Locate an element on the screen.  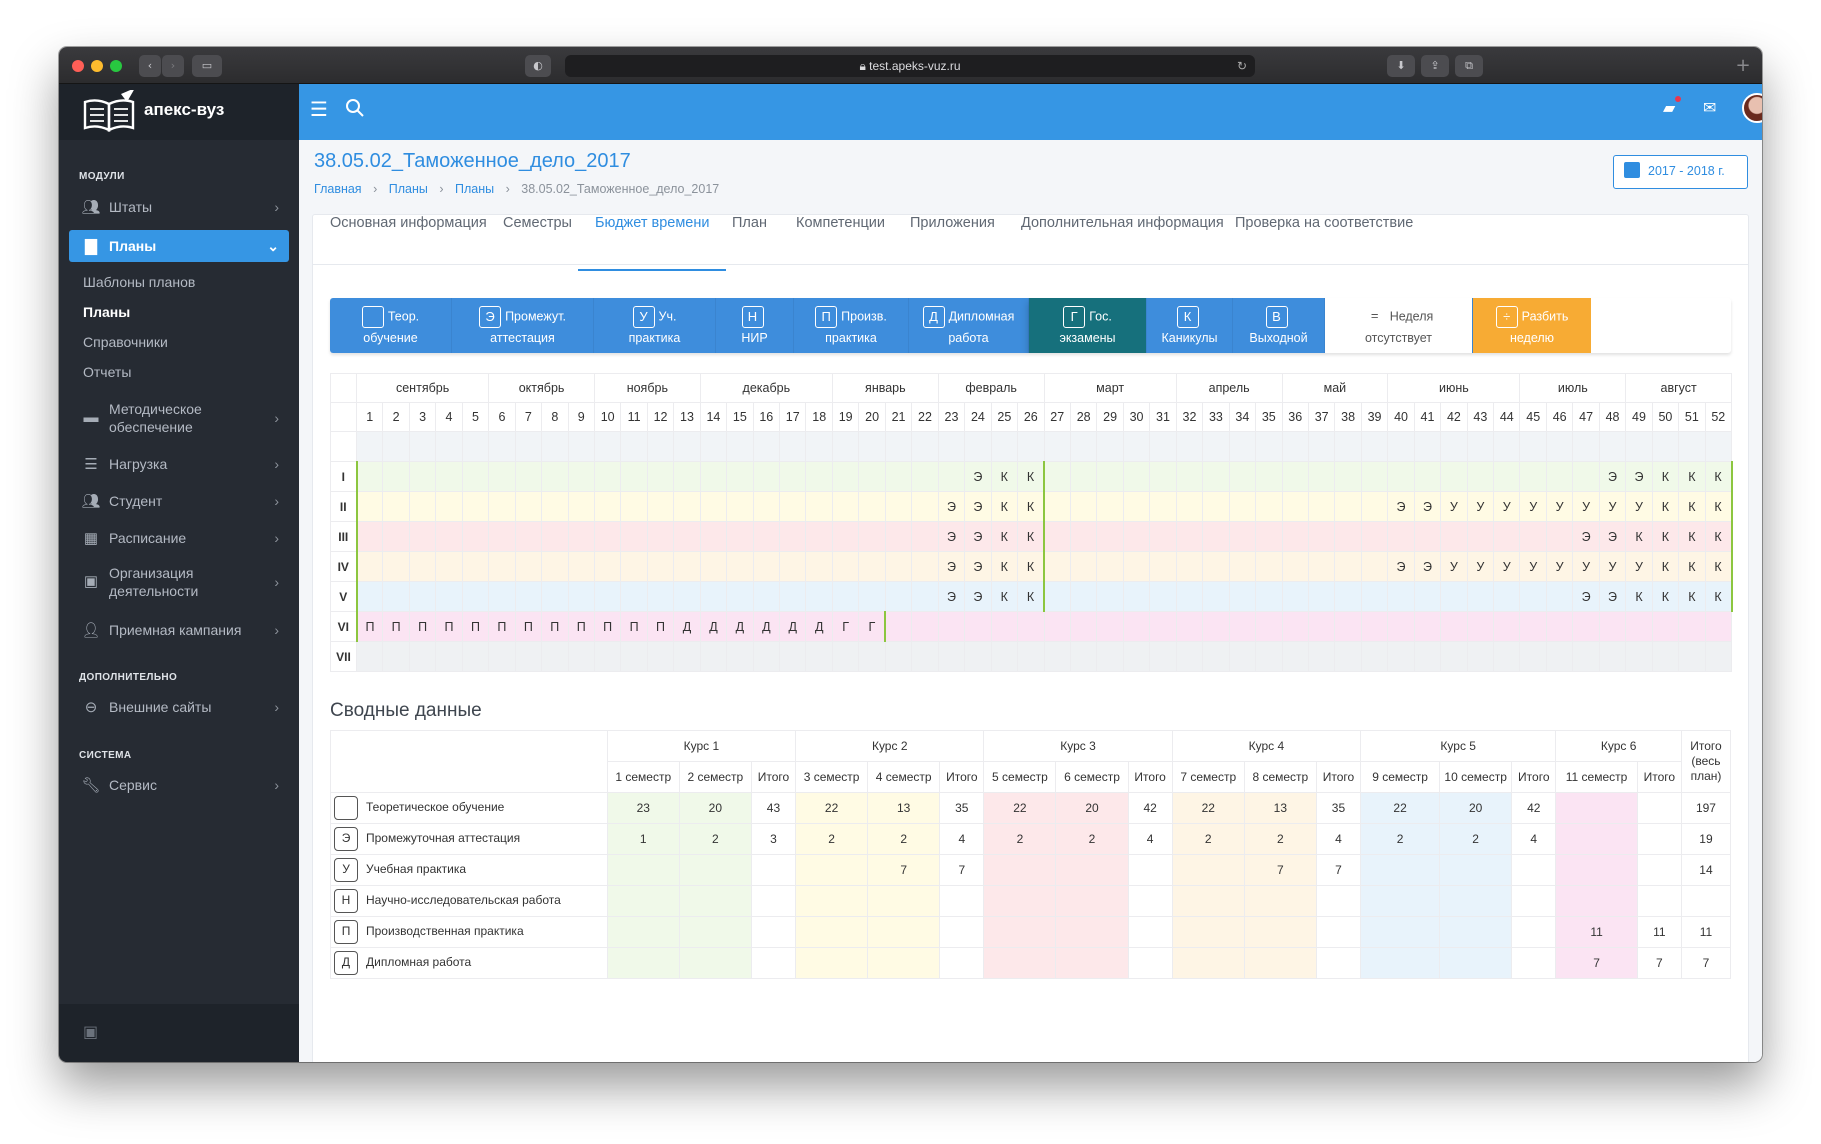
legend-button-7: Г Гос. экзамены is located at coordinates (1088, 325).